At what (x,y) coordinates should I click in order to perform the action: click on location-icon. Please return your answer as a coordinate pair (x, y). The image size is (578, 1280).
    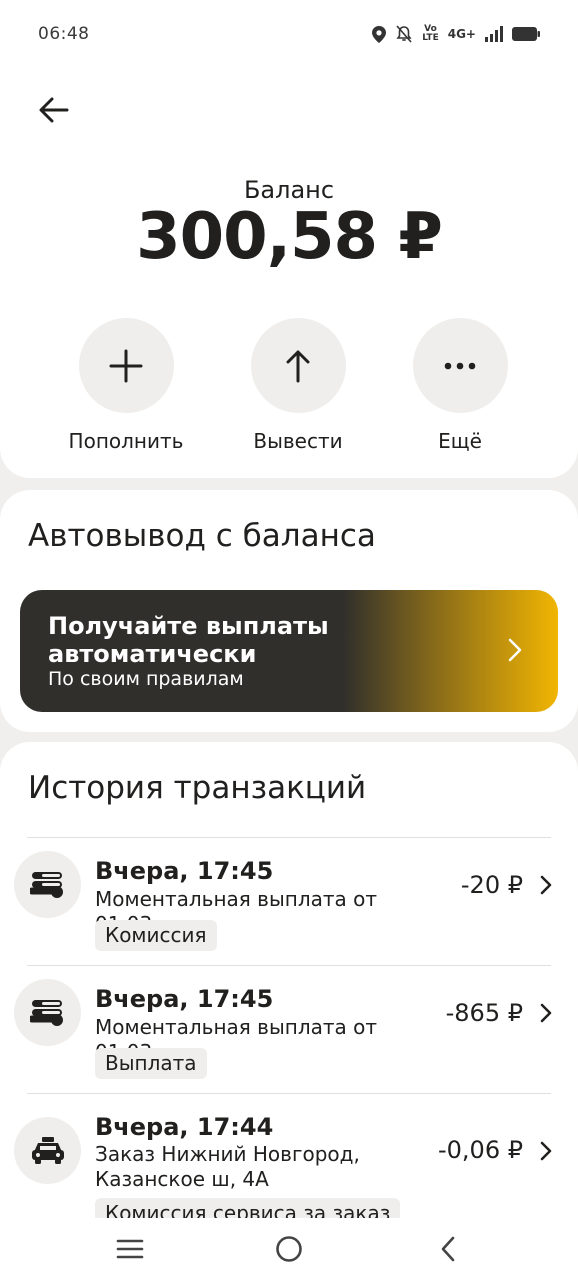
    Looking at the image, I should click on (379, 34).